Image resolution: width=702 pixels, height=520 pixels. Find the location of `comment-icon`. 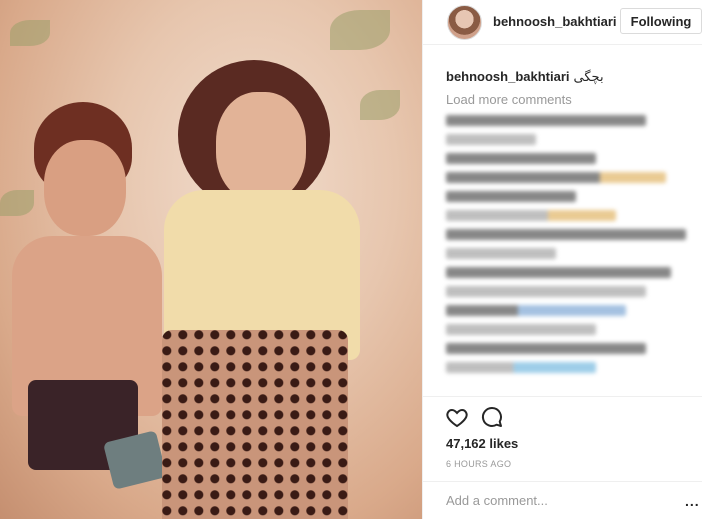

comment-icon is located at coordinates (493, 418).